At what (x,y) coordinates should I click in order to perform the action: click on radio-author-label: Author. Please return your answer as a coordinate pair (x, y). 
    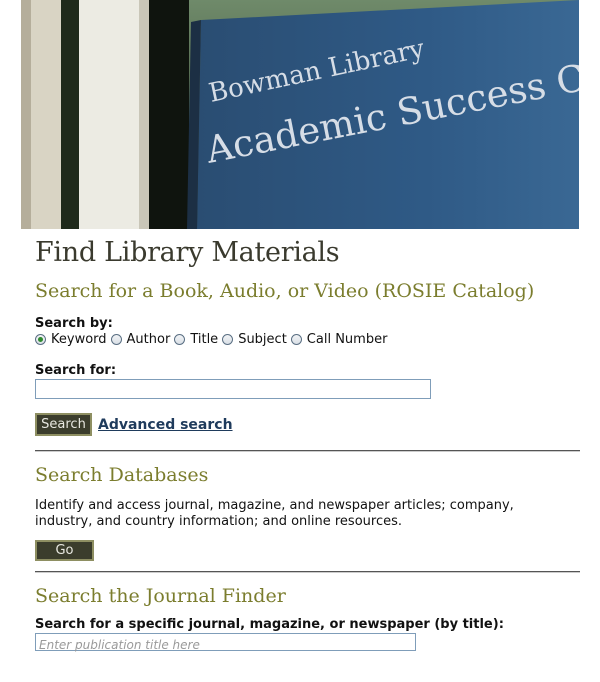
    Looking at the image, I should click on (148, 339).